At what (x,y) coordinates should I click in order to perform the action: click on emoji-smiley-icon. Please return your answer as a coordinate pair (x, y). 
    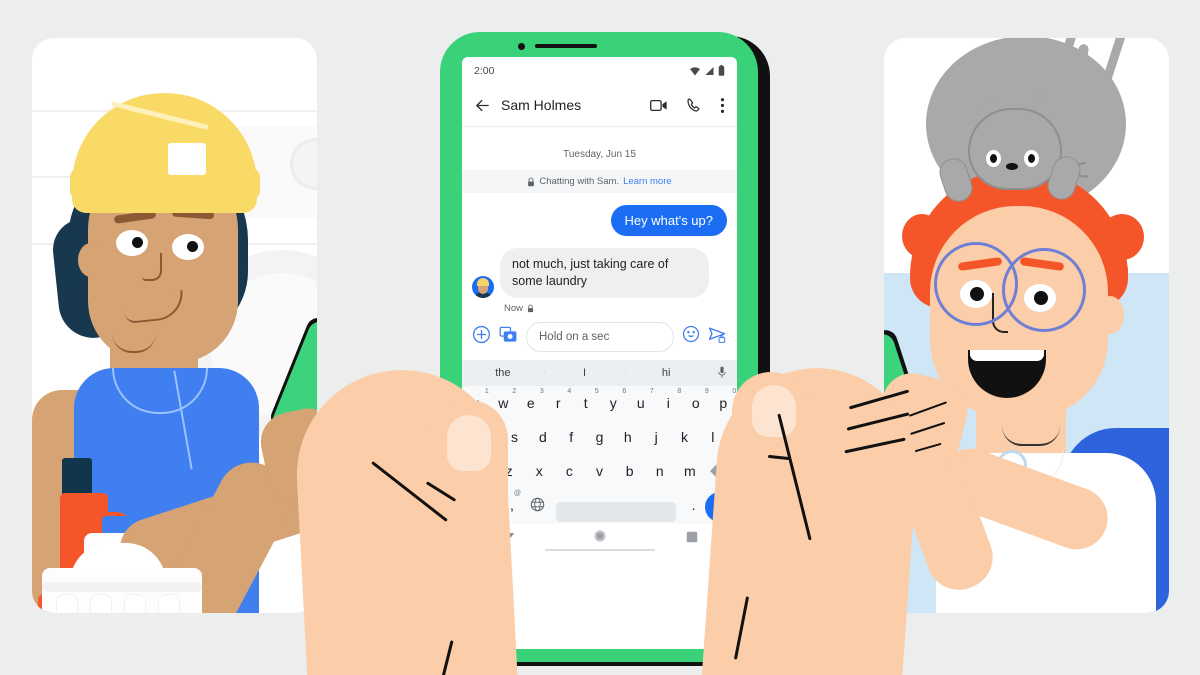
    Looking at the image, I should click on (691, 336).